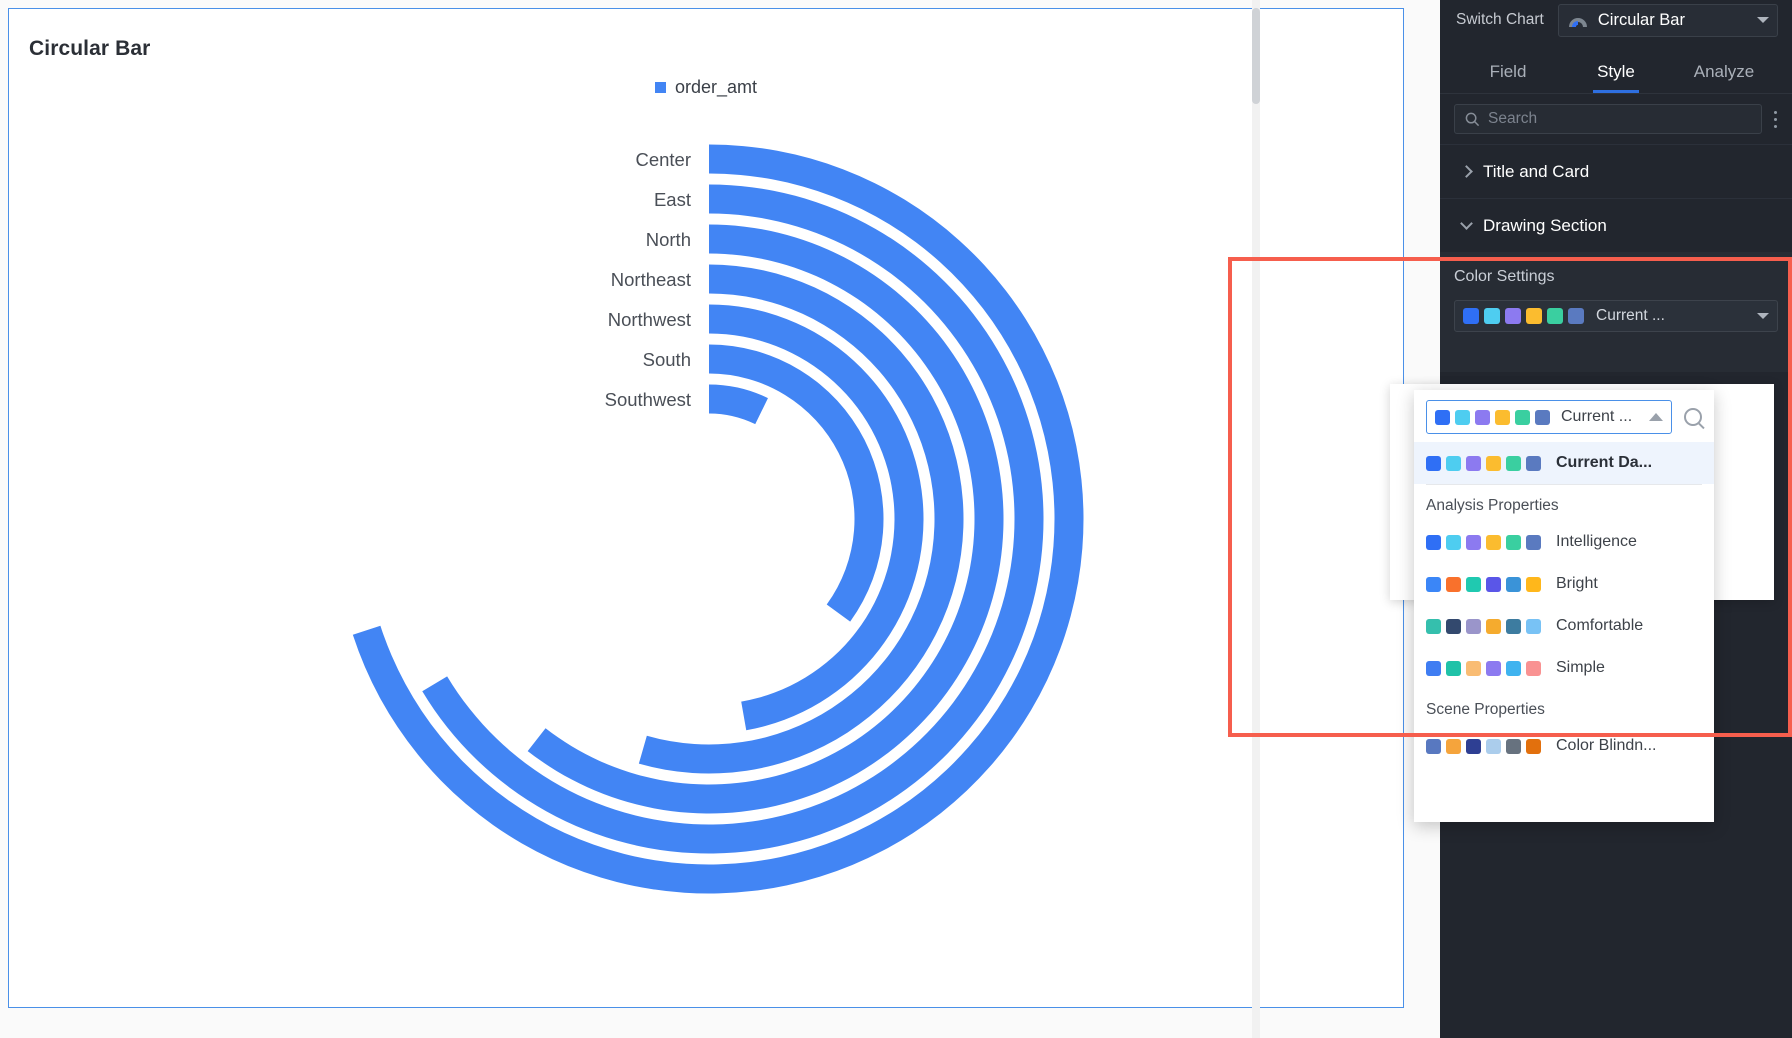  Describe the element at coordinates (1724, 77) in the screenshot. I see `tab-analyze: Analyze` at that location.